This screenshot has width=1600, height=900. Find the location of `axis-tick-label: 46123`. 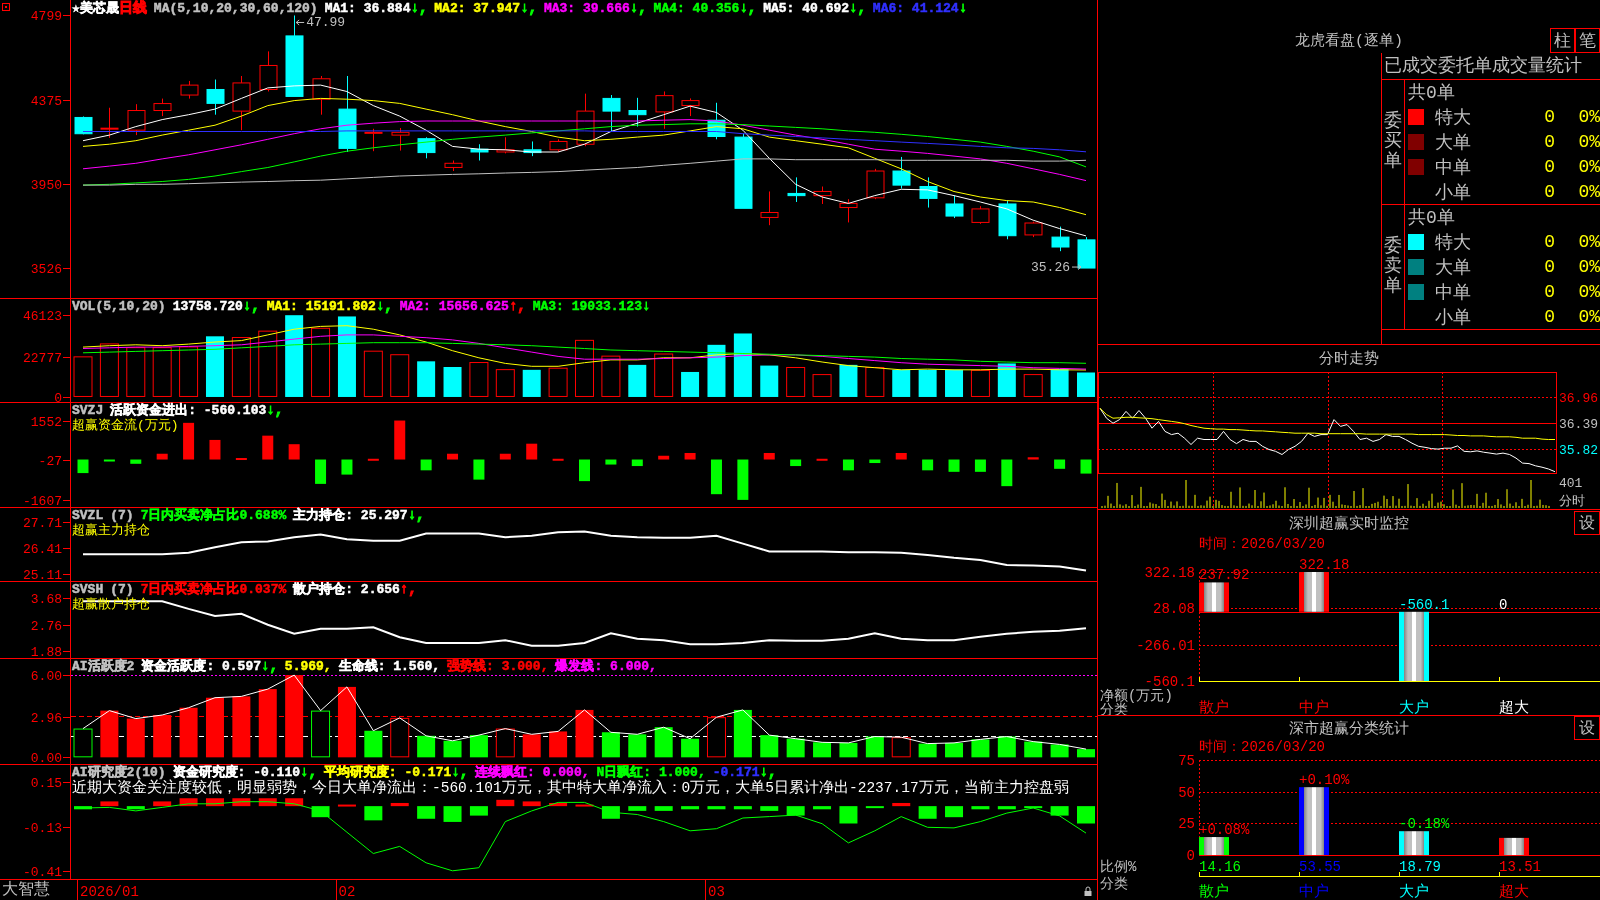

axis-tick-label: 46123 is located at coordinates (42, 316).